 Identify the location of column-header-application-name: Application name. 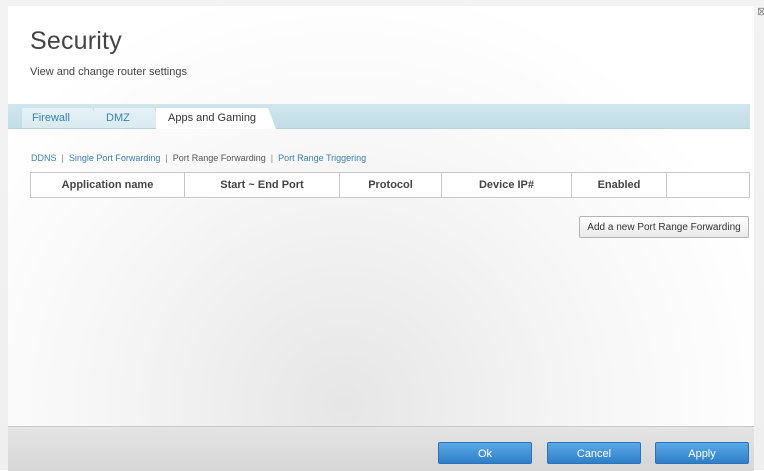
(107, 185).